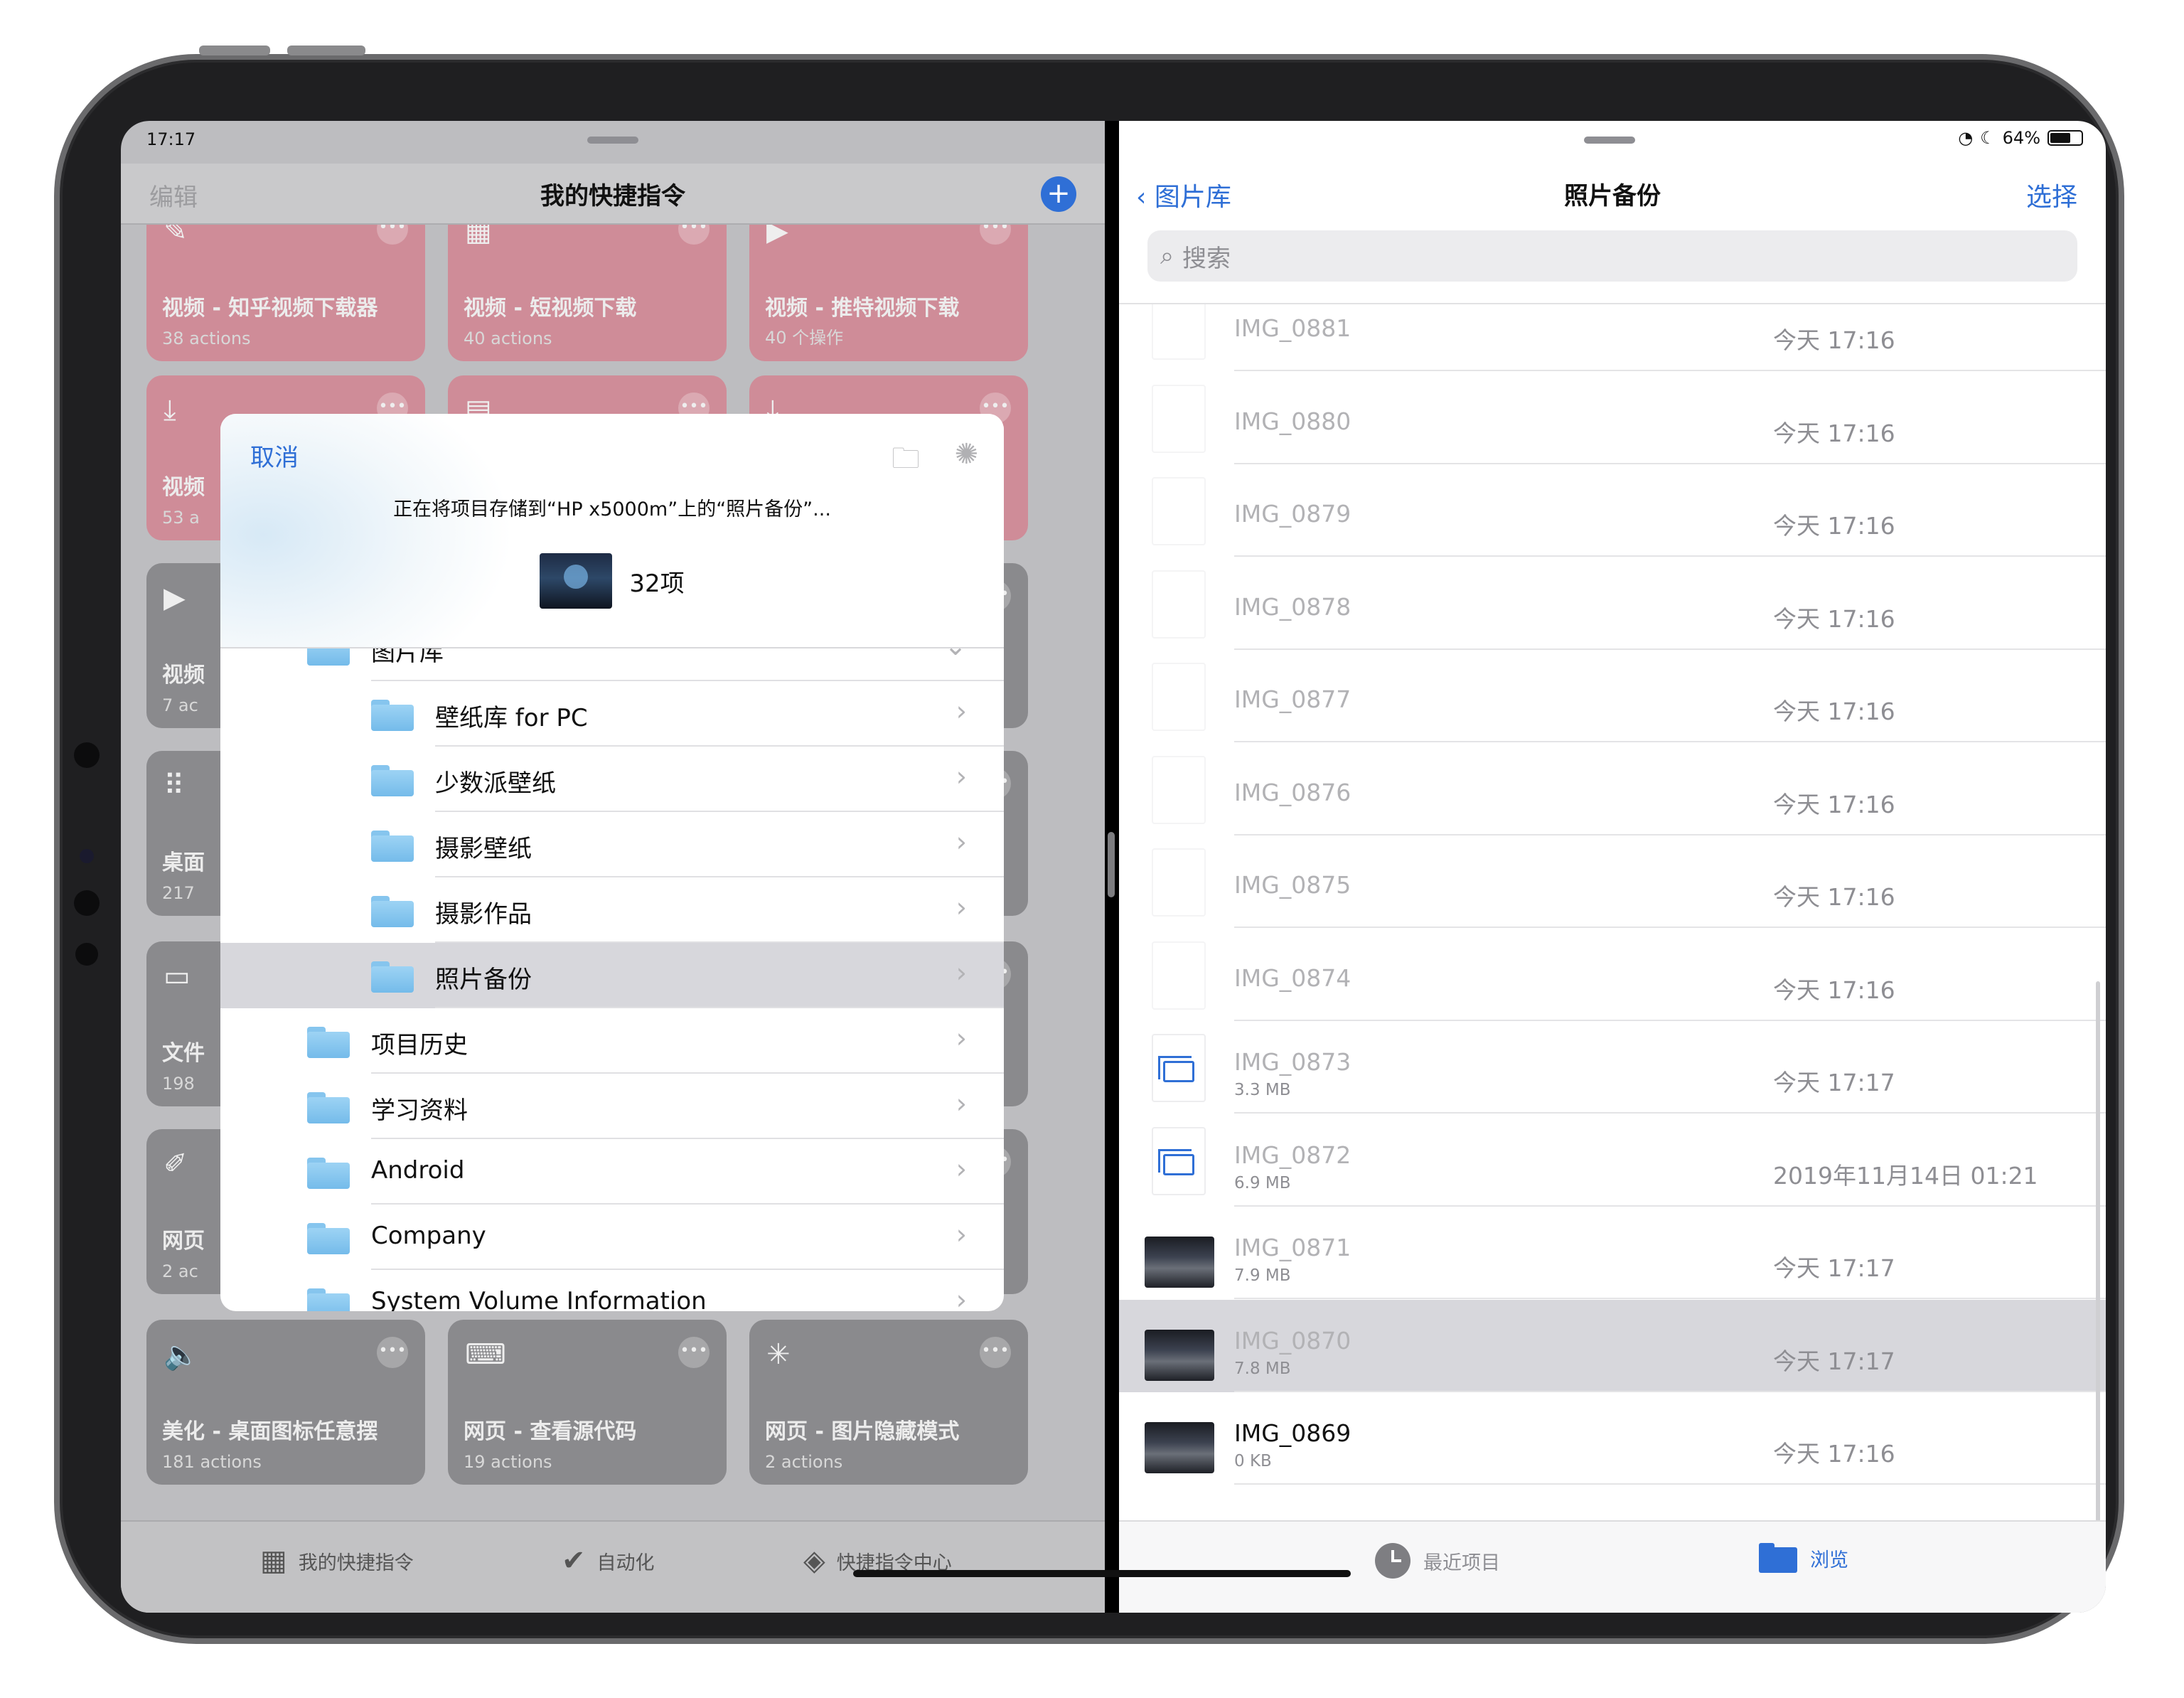 Image resolution: width=2184 pixels, height=1698 pixels. I want to click on tab-my-shortcuts: ▦ 我的快捷指令, so click(337, 1561).